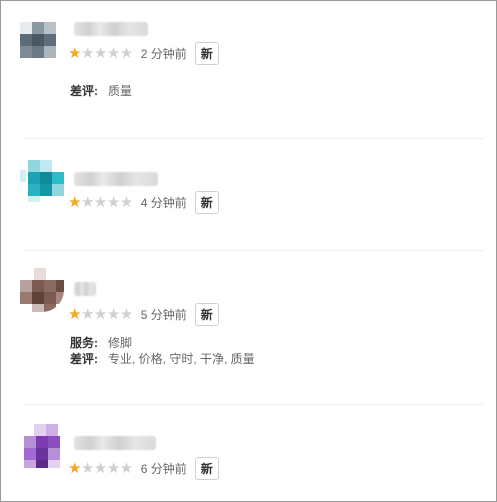  What do you see at coordinates (163, 468) in the screenshot?
I see `review-time: 6 分钟前` at bounding box center [163, 468].